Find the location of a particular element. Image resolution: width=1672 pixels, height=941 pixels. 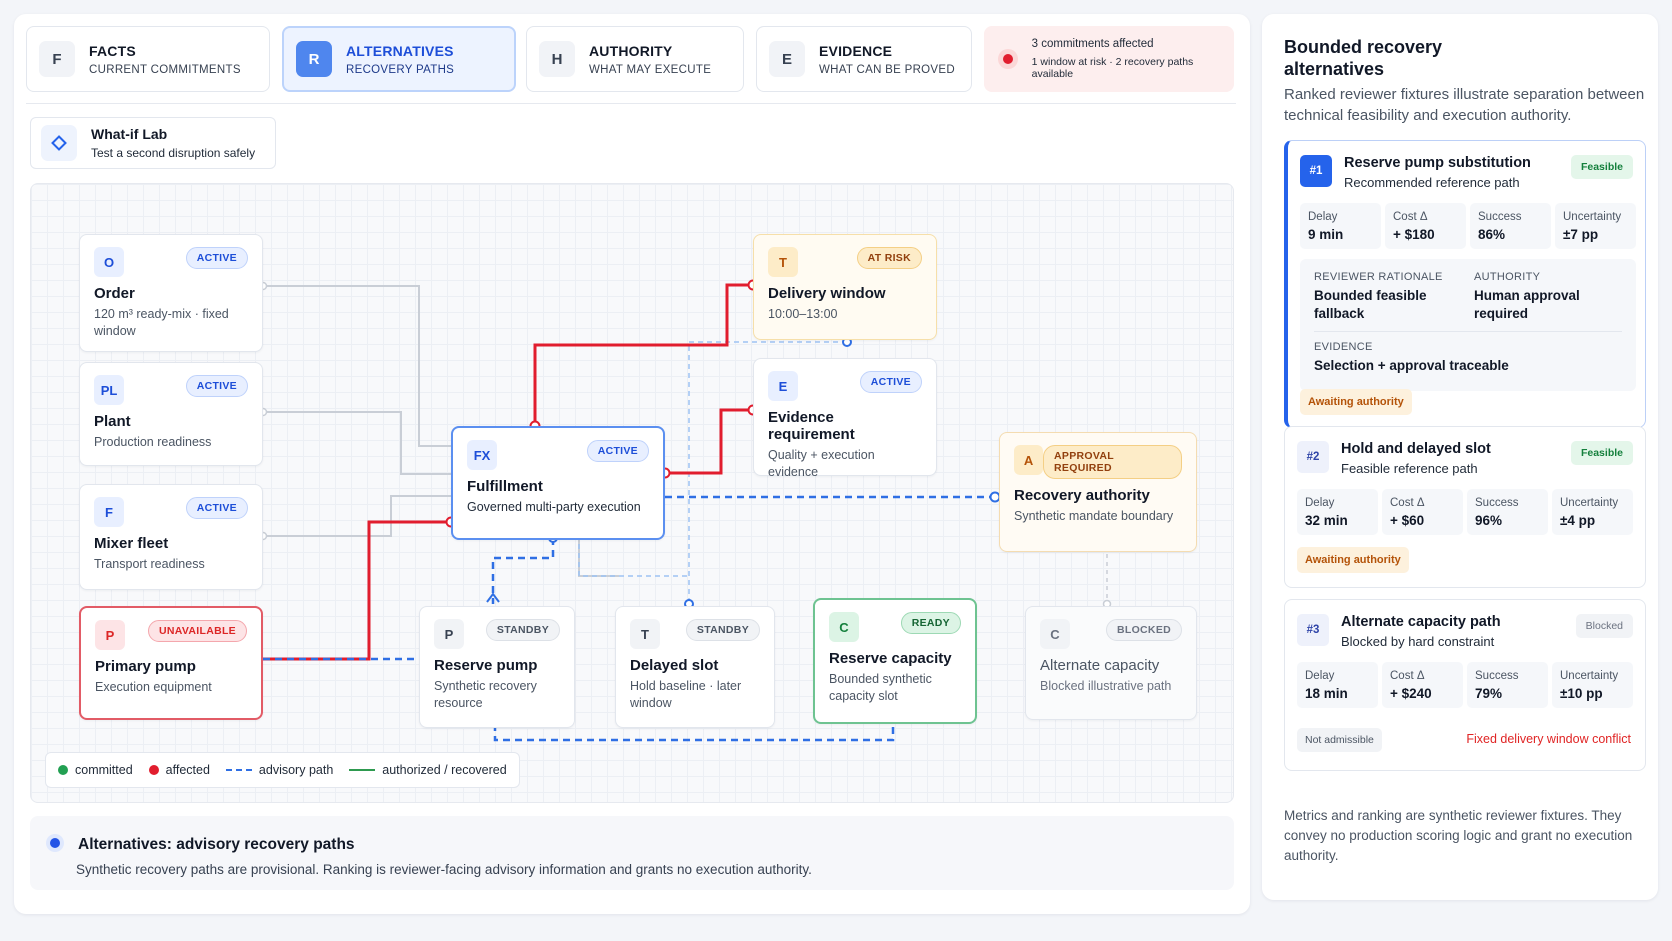

node-delayed-title: Delayed slot is located at coordinates (674, 665).